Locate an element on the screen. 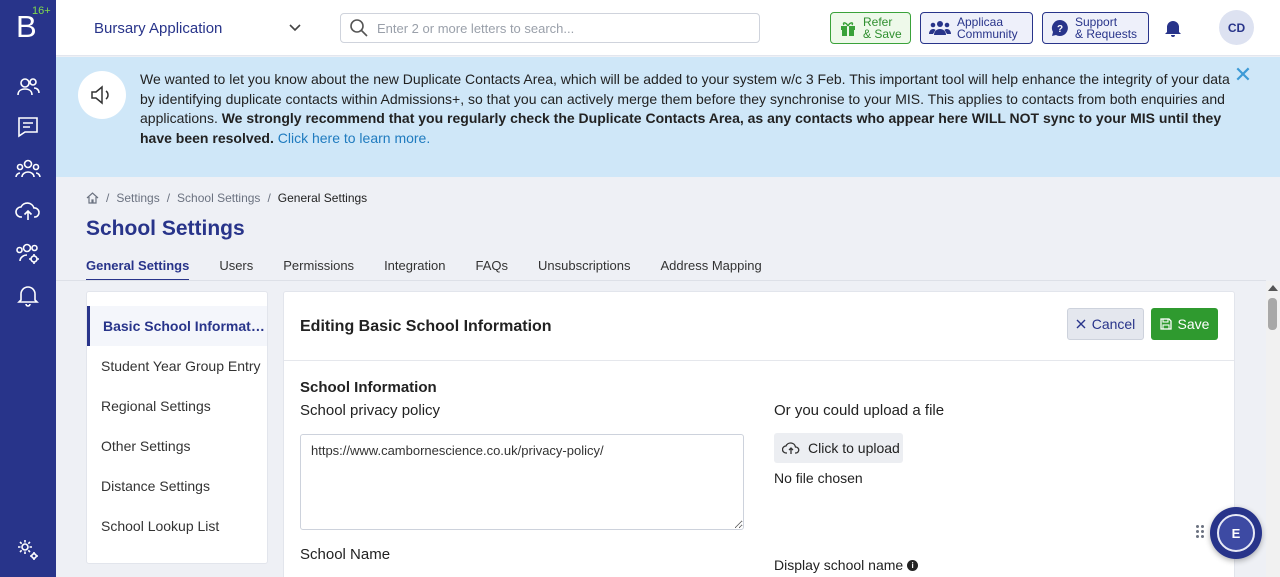  panel-title: Editing Basic School Information is located at coordinates (426, 326).